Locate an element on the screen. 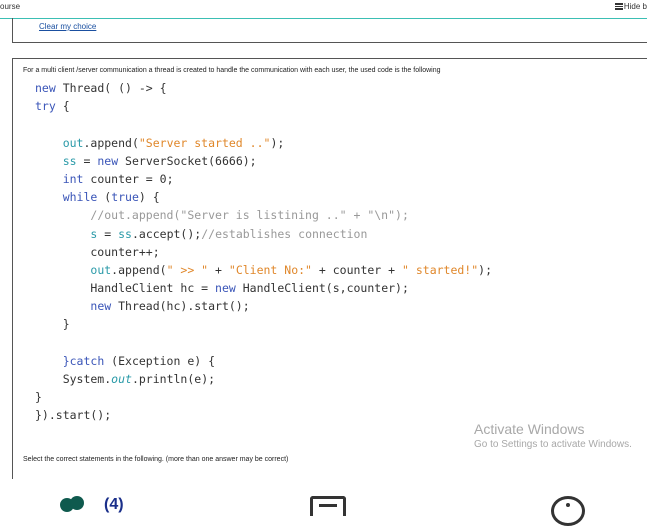 The height and width of the screenshot is (526, 647). code-token: "Server started .." is located at coordinates (204, 142).